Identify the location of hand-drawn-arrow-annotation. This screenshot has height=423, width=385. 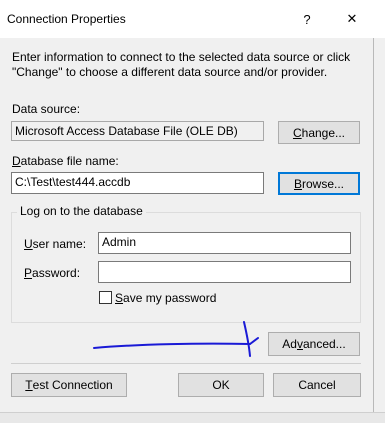
(176, 339).